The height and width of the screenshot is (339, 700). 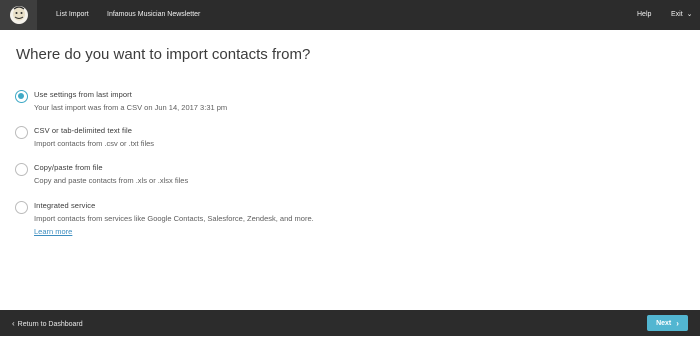 I want to click on return-to-dashboard-label: Return to Dashboard, so click(x=50, y=324).